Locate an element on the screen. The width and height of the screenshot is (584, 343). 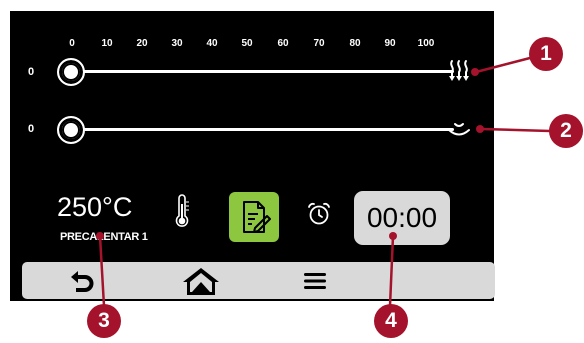
callout-2: 2 is located at coordinates (566, 131).